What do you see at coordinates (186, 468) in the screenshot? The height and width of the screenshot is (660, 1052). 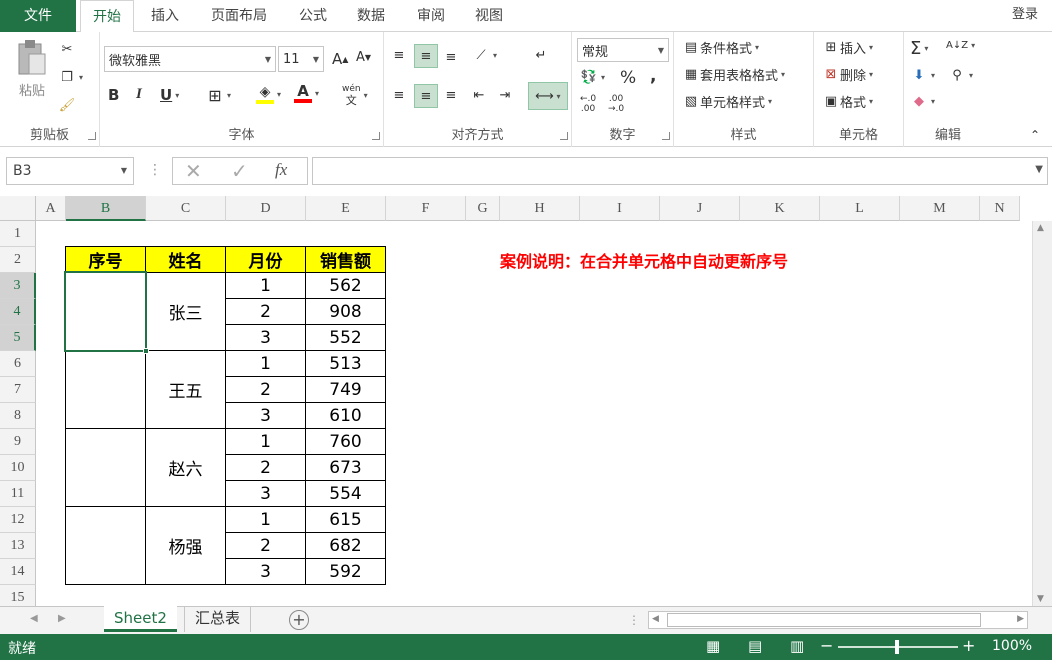 I see `merged-name-cell: 赵六` at bounding box center [186, 468].